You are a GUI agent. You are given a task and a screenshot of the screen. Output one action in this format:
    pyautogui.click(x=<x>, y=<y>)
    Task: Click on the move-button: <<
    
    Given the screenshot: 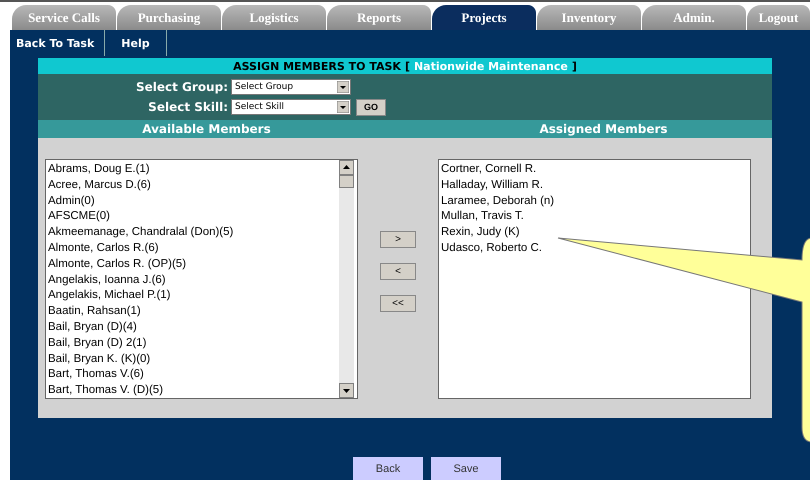 What is the action you would take?
    pyautogui.click(x=398, y=303)
    